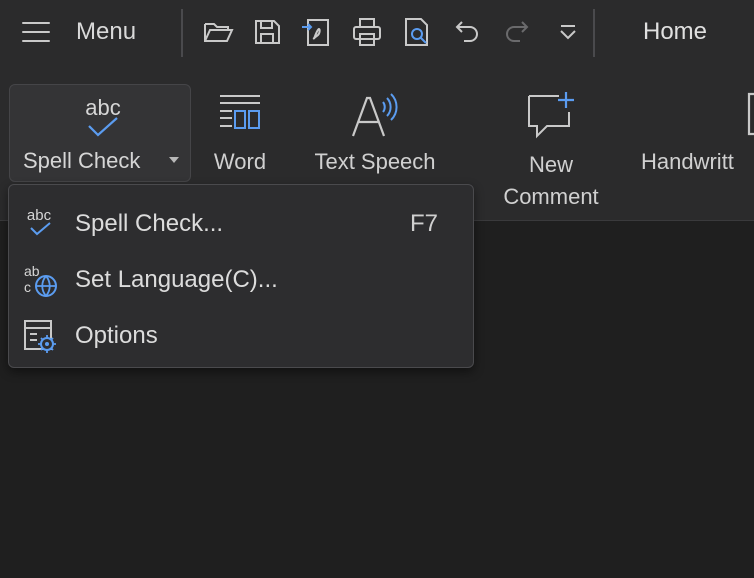  What do you see at coordinates (40, 336) in the screenshot?
I see `options-settings-icon` at bounding box center [40, 336].